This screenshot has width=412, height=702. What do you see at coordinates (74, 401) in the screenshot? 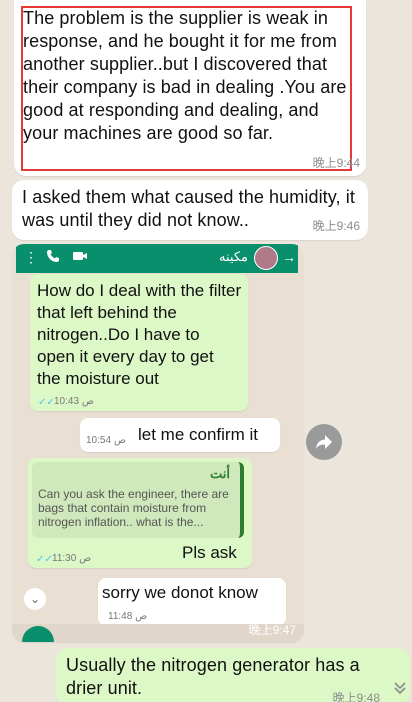
I see `screenshot-message-time: 10:43 ص` at bounding box center [74, 401].